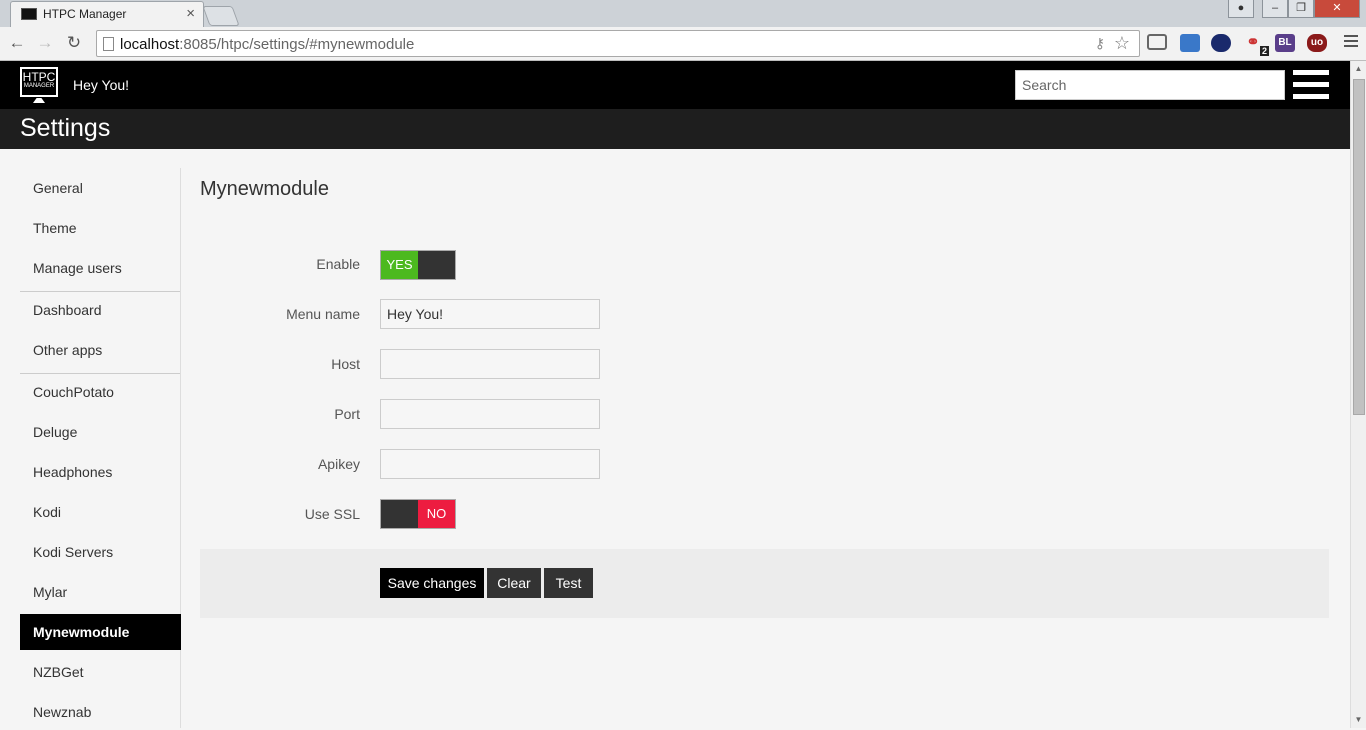 The image size is (1366, 730). What do you see at coordinates (100, 512) in the screenshot?
I see `sidebar-item-kodi: Kodi` at bounding box center [100, 512].